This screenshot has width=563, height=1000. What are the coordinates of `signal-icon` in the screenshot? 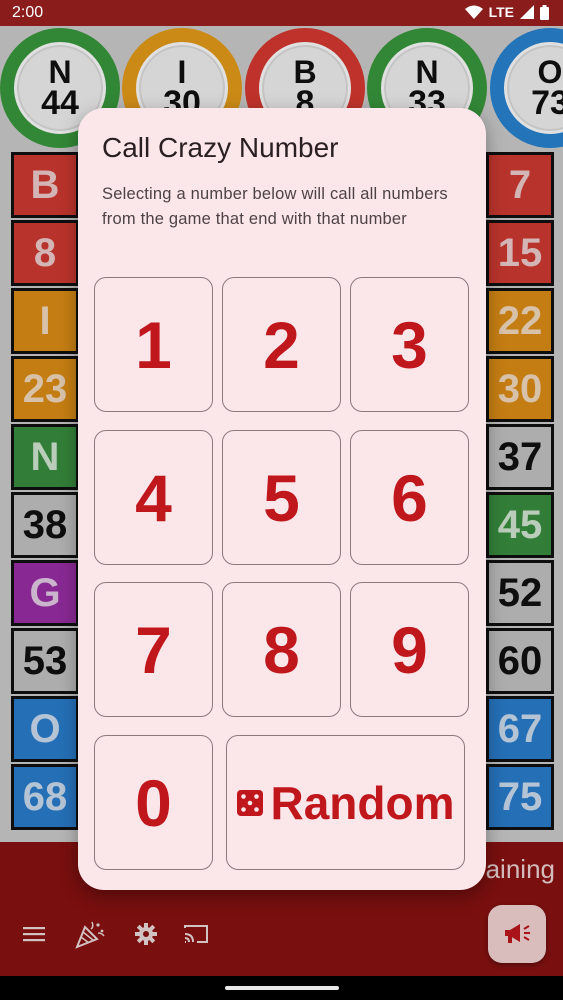 It's located at (527, 12).